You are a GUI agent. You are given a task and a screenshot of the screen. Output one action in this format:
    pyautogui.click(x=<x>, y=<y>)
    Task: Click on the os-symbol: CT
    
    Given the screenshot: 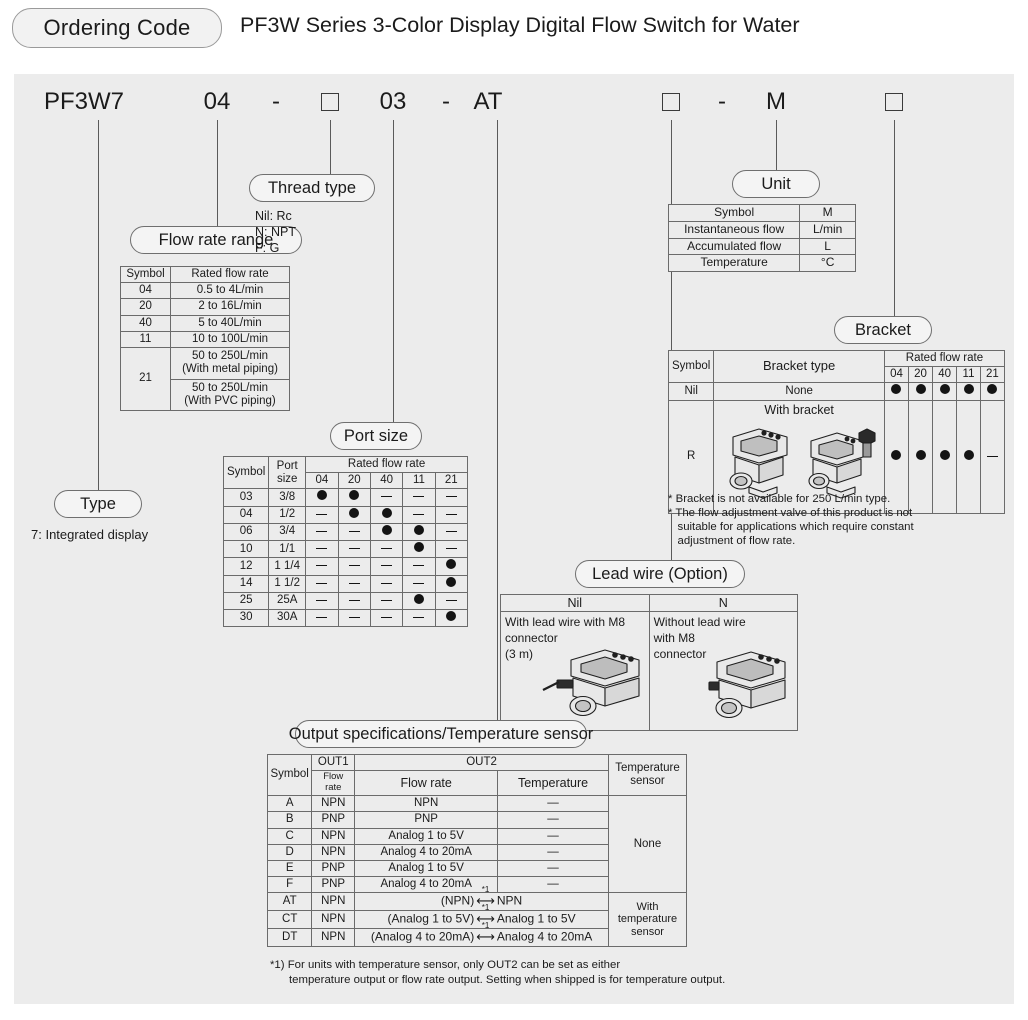 What is the action you would take?
    pyautogui.click(x=289, y=920)
    